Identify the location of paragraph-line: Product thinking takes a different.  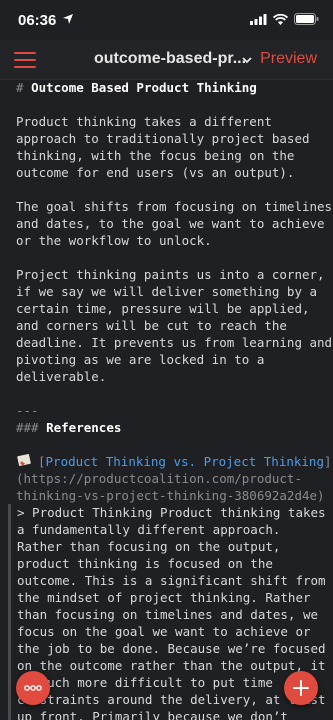
(144, 121).